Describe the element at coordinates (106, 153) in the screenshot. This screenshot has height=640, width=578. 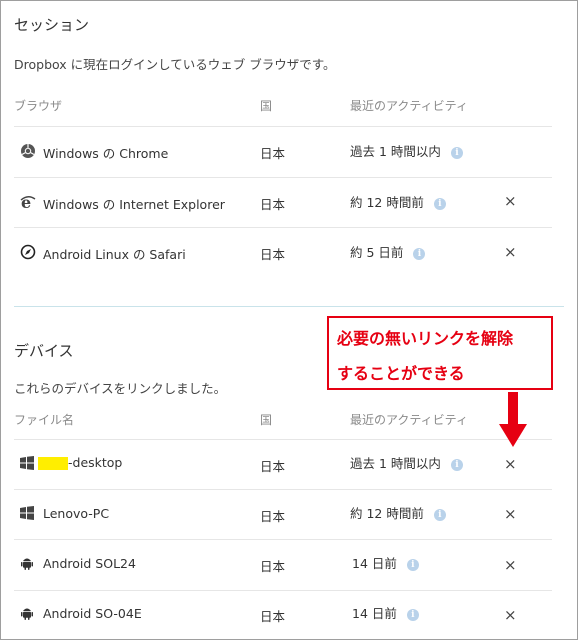
I see `session-browser-name: Windows の Chrome` at that location.